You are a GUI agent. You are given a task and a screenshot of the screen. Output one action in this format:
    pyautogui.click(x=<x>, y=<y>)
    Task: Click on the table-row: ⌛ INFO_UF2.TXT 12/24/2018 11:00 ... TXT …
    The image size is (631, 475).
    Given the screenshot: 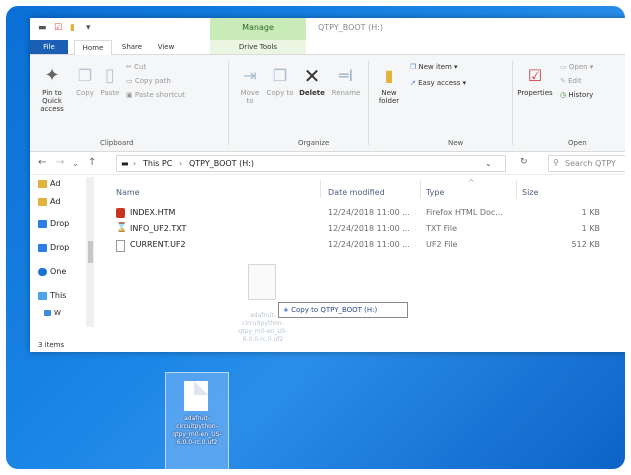 What is the action you would take?
    pyautogui.click(x=370, y=229)
    